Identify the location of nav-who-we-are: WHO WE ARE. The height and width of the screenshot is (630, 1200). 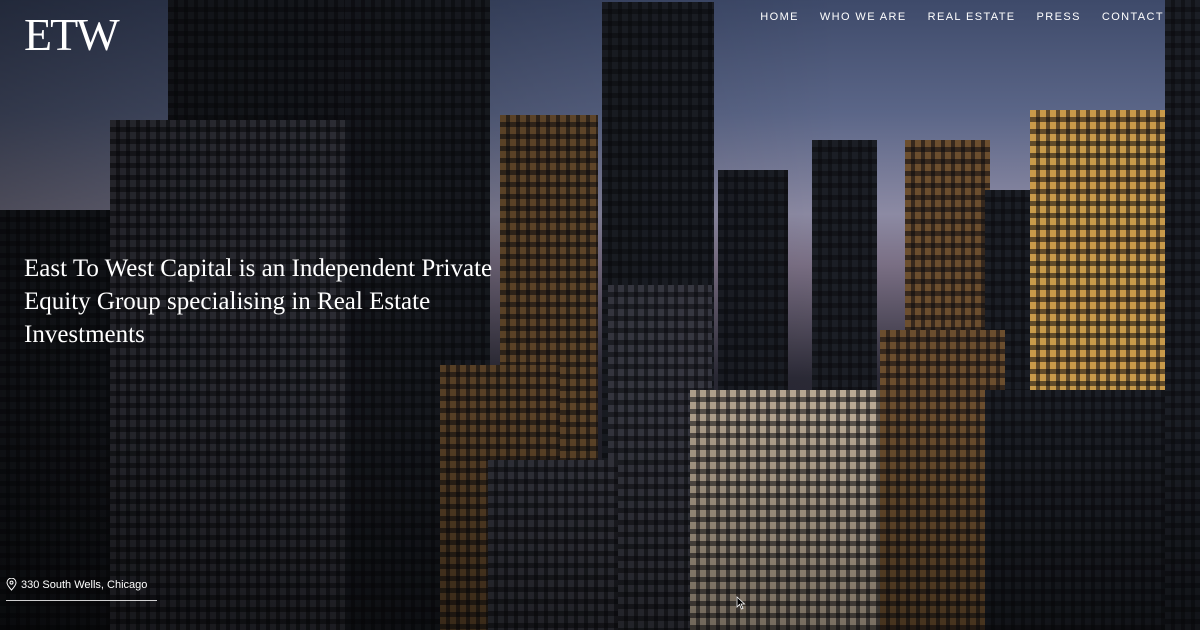
(863, 17).